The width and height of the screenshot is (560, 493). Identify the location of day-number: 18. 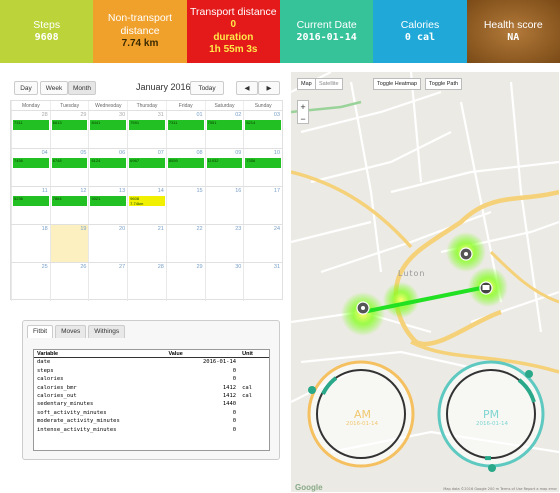
(44, 229).